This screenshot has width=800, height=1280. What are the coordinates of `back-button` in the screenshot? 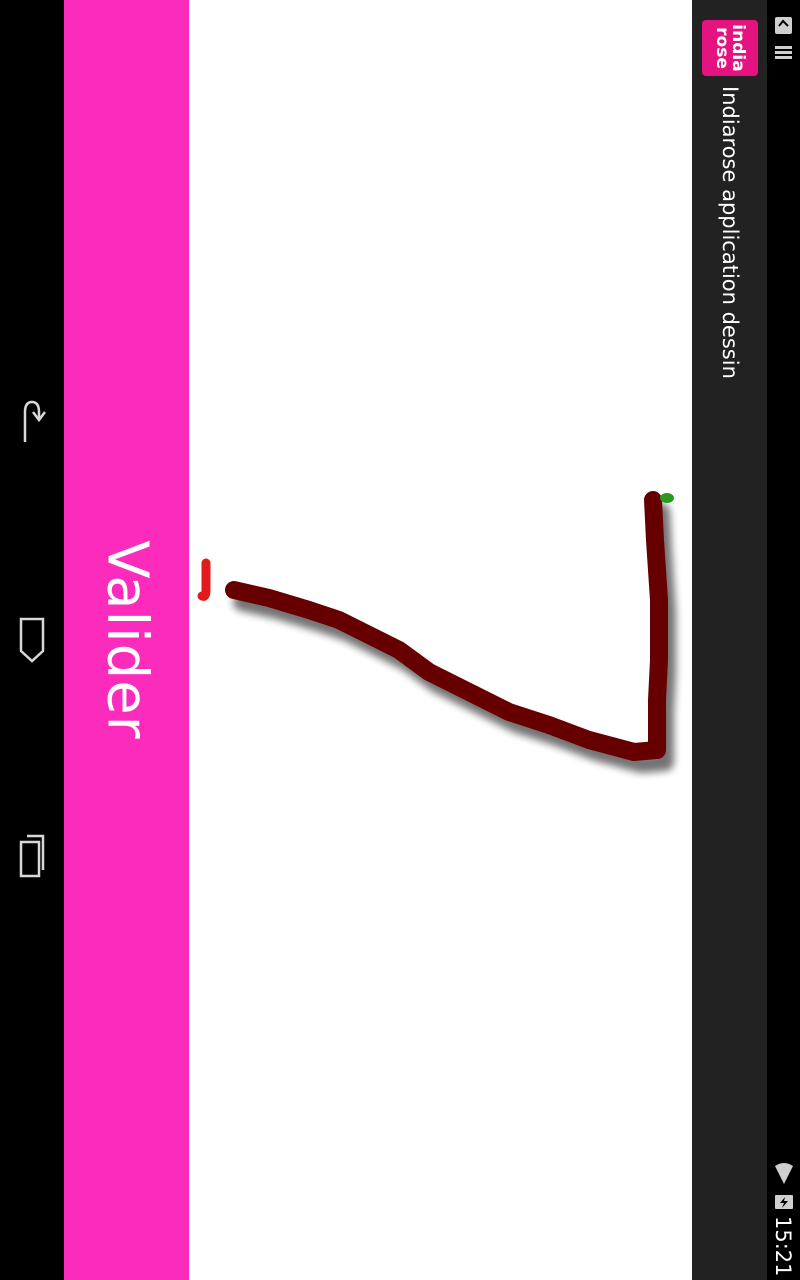 It's located at (32, 423).